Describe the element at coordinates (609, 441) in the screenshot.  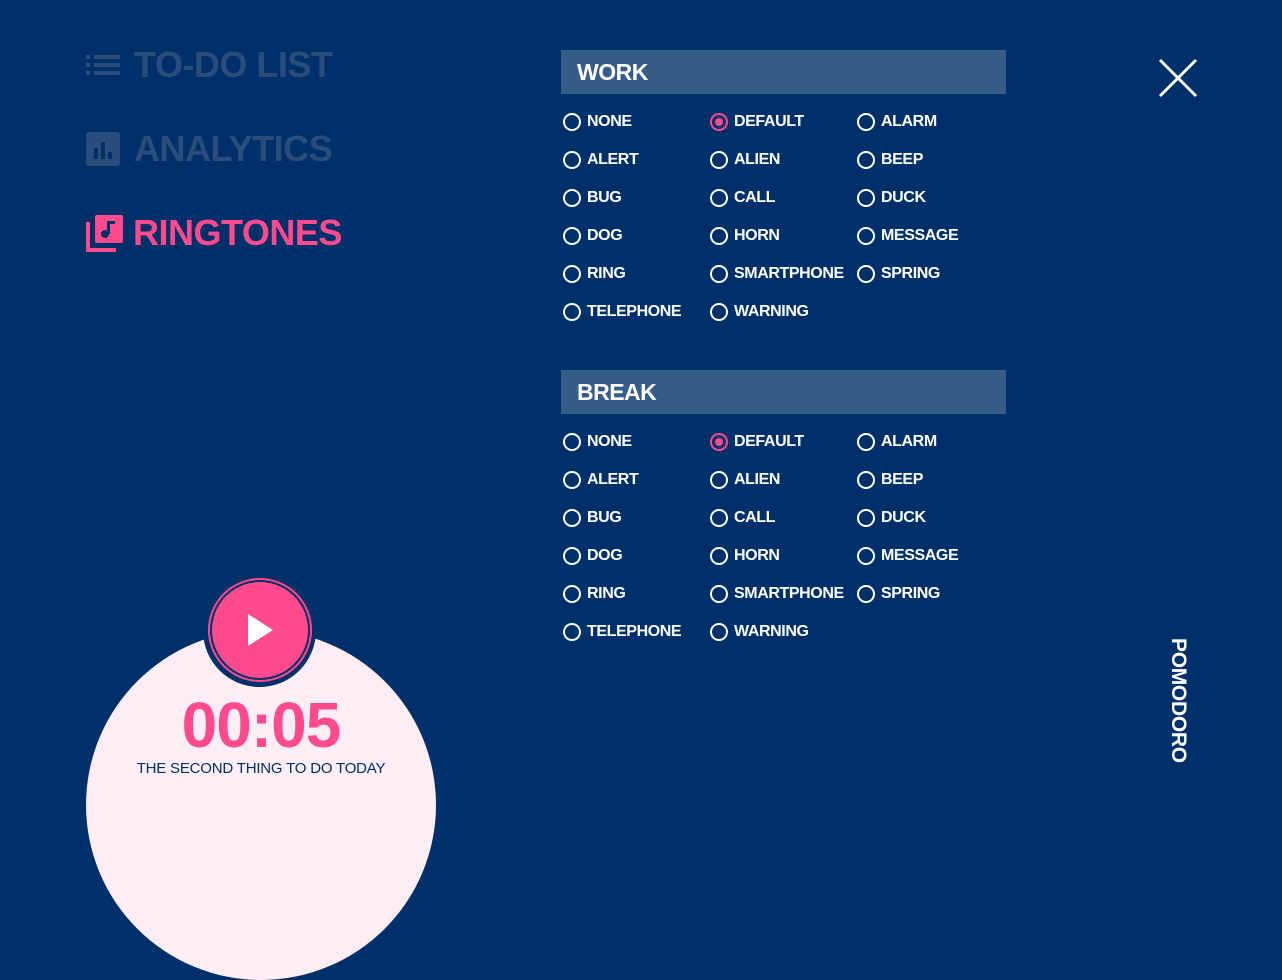
I see `ringtone-option-label: NONE` at that location.